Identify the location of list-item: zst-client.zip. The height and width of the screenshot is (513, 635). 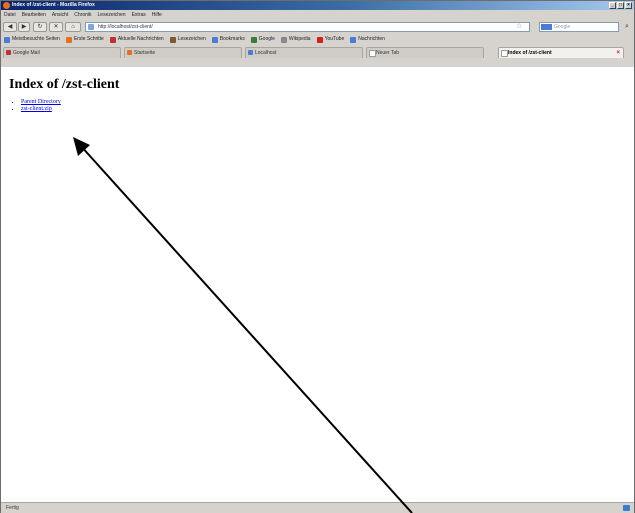
(41, 109).